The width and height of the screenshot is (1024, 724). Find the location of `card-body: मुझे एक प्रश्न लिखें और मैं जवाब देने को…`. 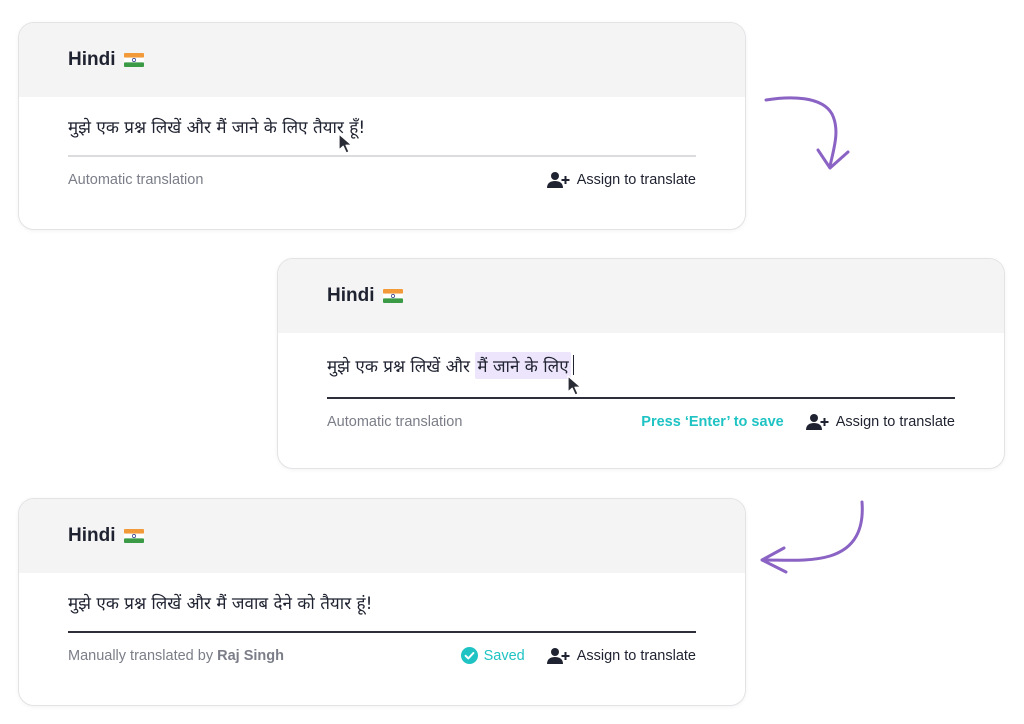

card-body: मुझे एक प्रश्न लिखें और मैं जवाब देने को… is located at coordinates (382, 626).